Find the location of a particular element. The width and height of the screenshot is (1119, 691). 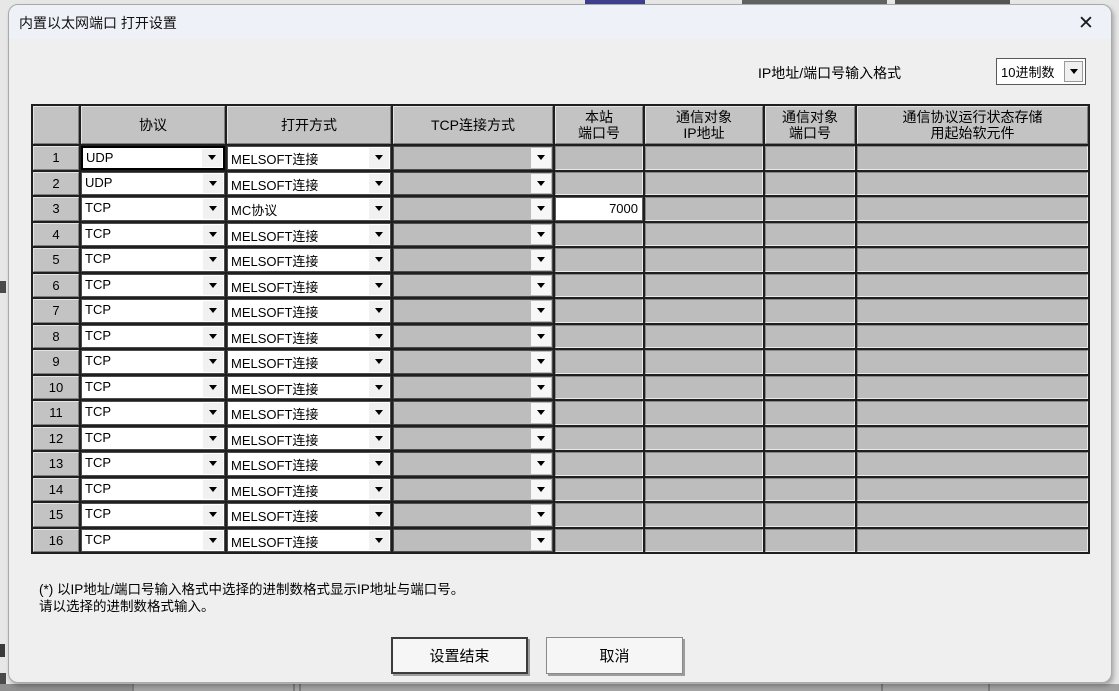

row-number: 5 is located at coordinates (56, 260).